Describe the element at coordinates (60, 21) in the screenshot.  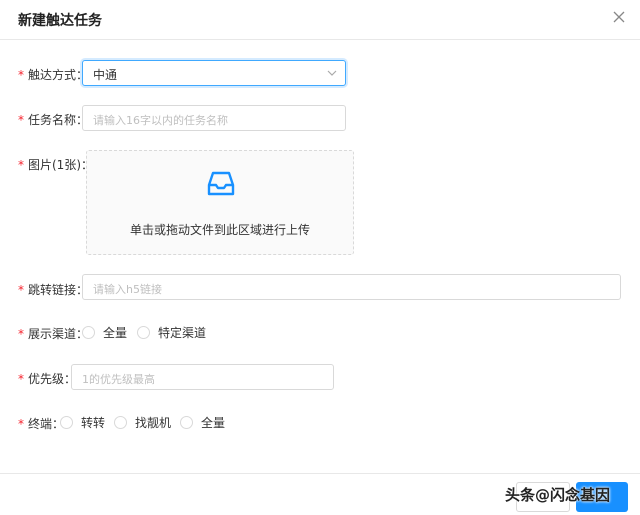
I see `dialog-title: 新建触达任务` at that location.